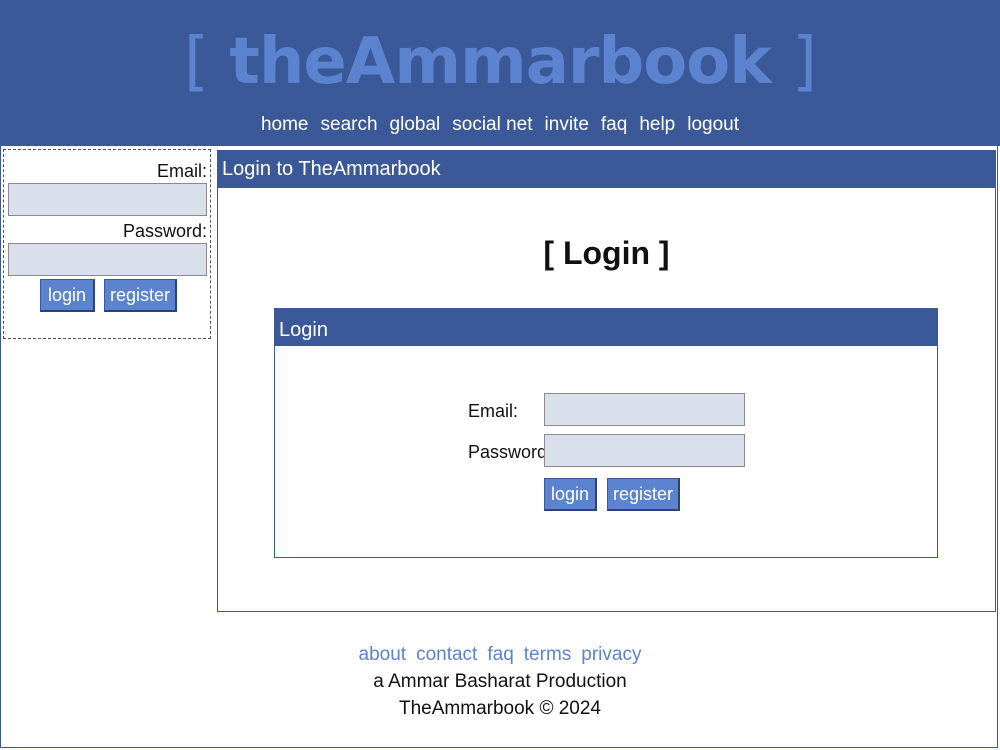 The image size is (1000, 750). I want to click on logo-bracket-close: ], so click(804, 62).